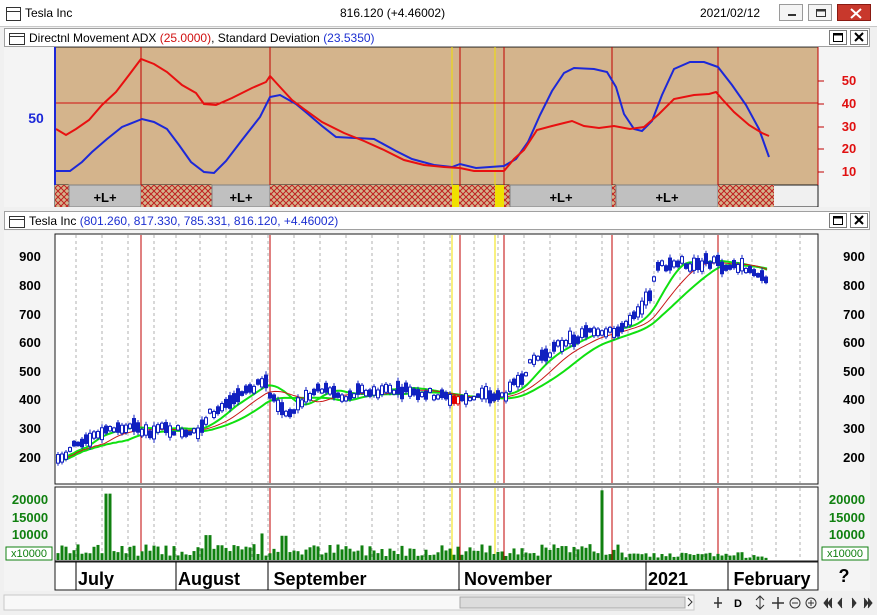  I want to click on close-button, so click(854, 12).